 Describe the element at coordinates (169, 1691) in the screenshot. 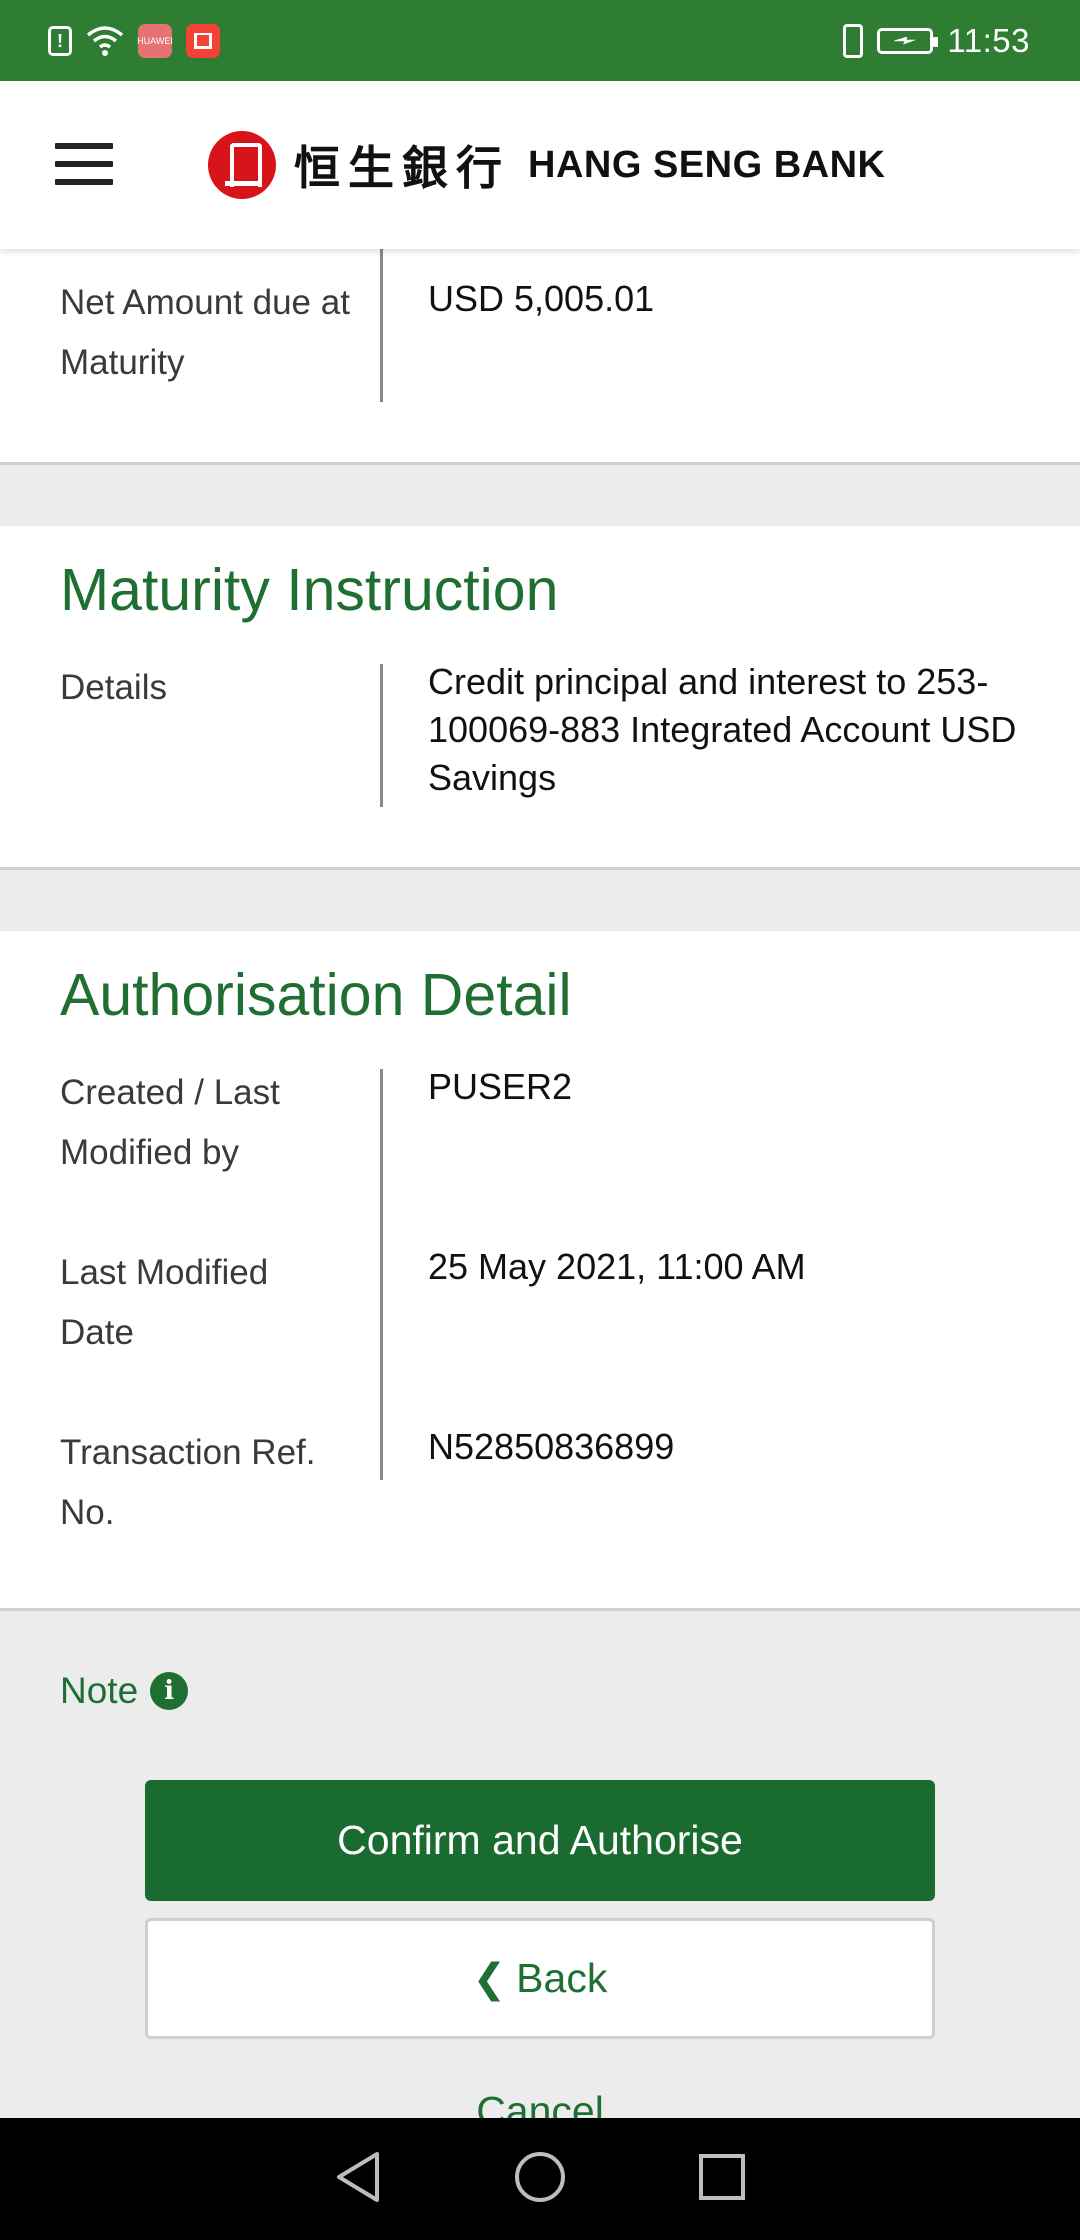

I see `info-icon: i` at that location.